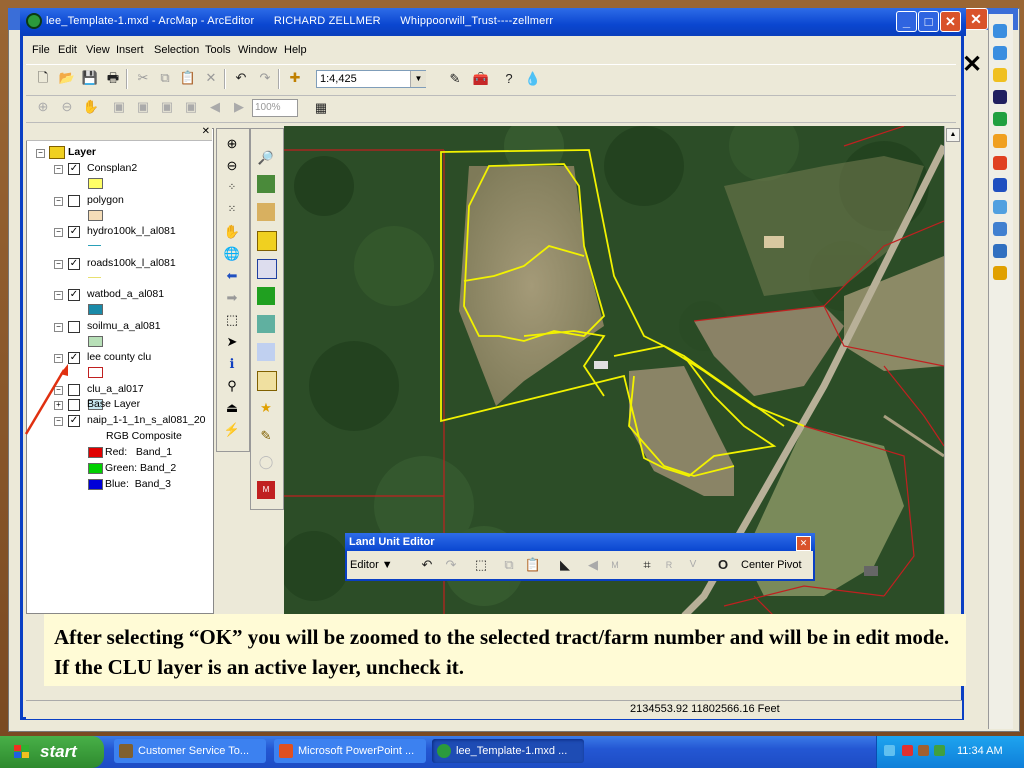  Describe the element at coordinates (211, 78) in the screenshot. I see `delete-icon: ✕` at that location.